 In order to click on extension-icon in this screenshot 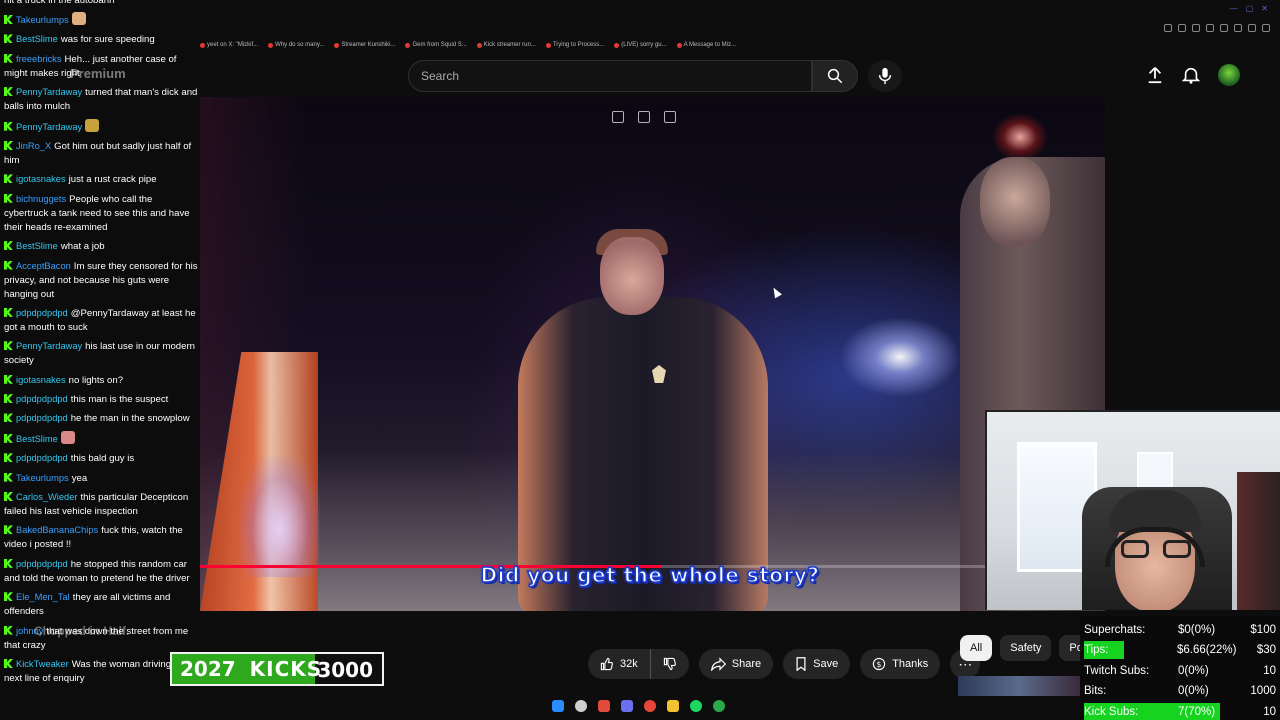, I will do `click(1182, 28)`.